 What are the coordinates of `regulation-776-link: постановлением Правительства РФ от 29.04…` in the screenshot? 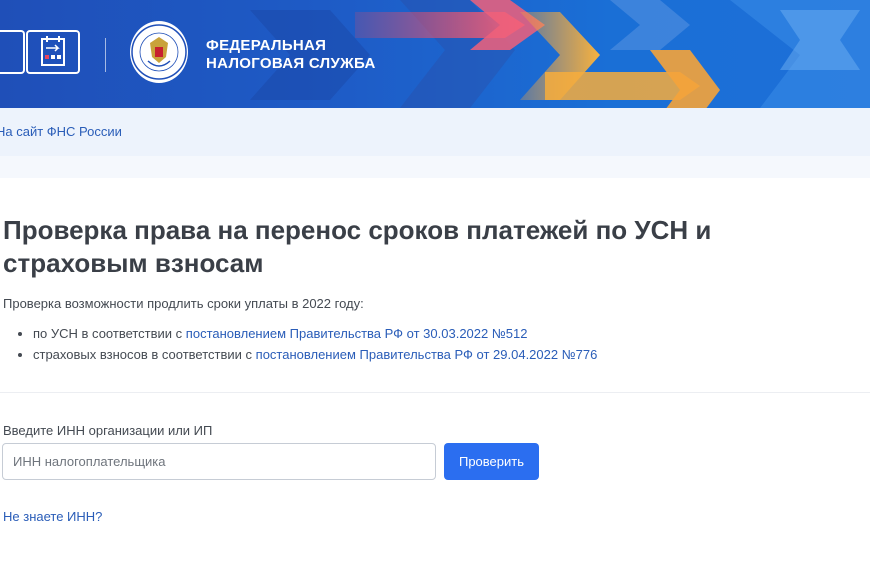 It's located at (427, 354).